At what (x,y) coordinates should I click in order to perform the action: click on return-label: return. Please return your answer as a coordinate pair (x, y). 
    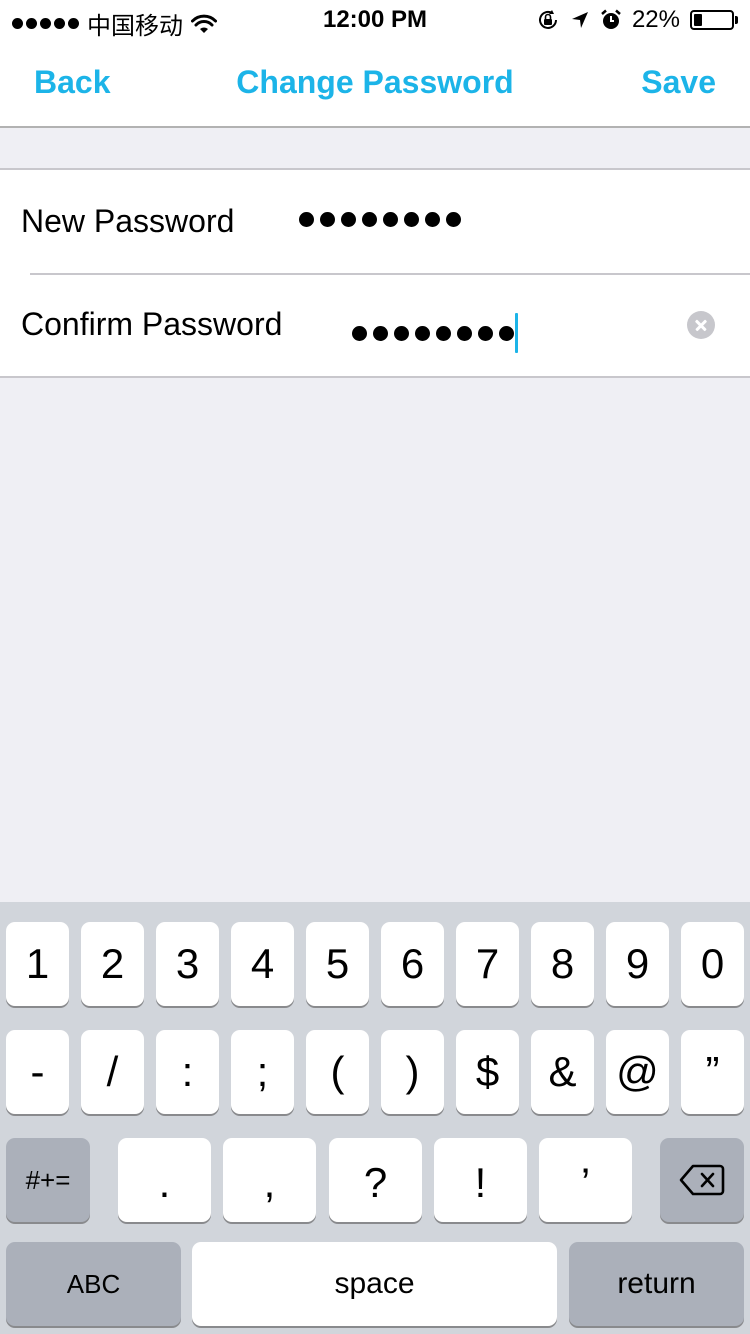
    Looking at the image, I should click on (656, 1283).